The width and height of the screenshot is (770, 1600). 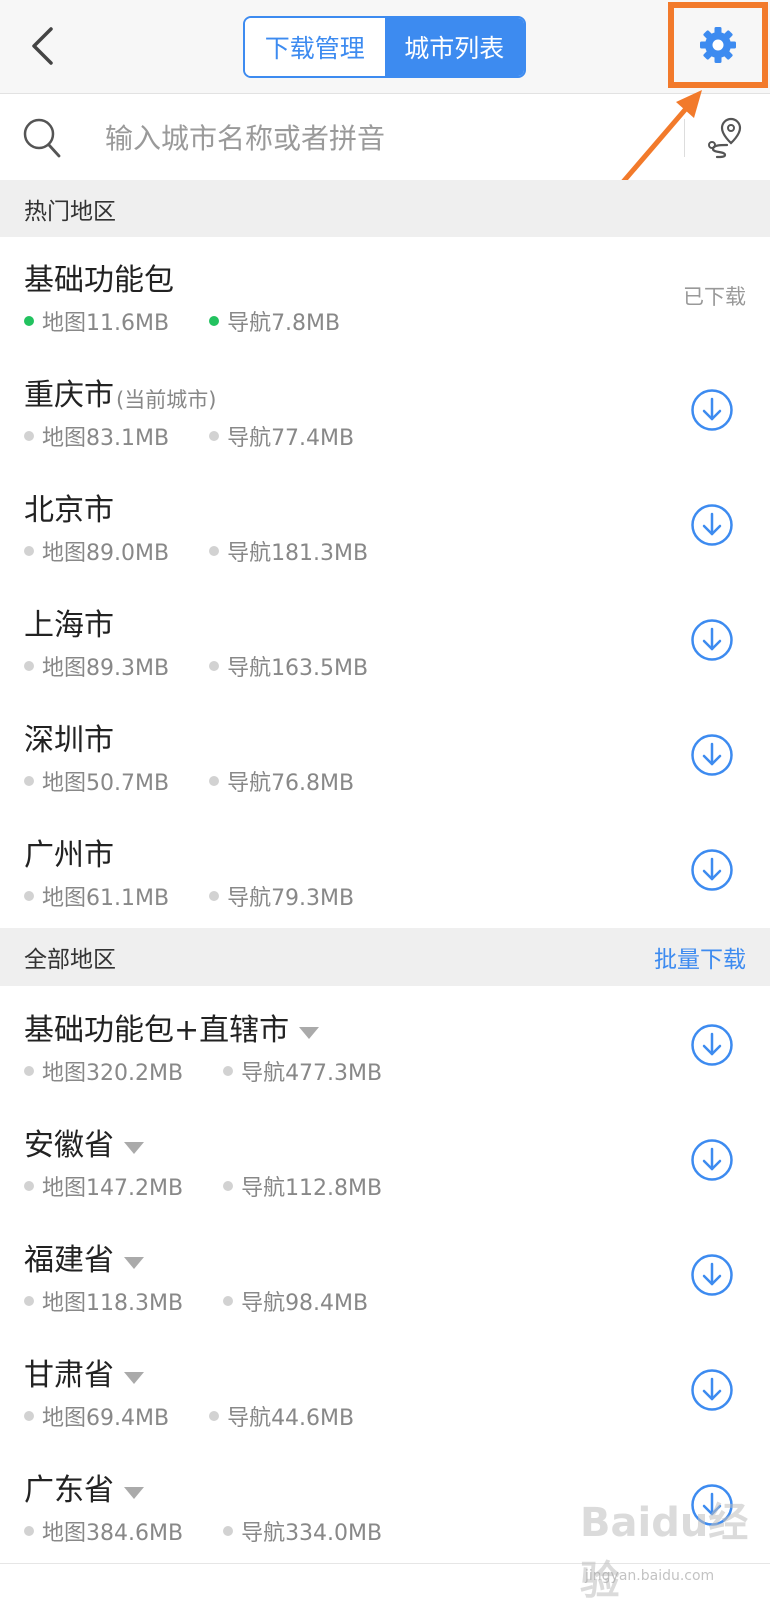 I want to click on region-name: 深圳市, so click(x=69, y=737).